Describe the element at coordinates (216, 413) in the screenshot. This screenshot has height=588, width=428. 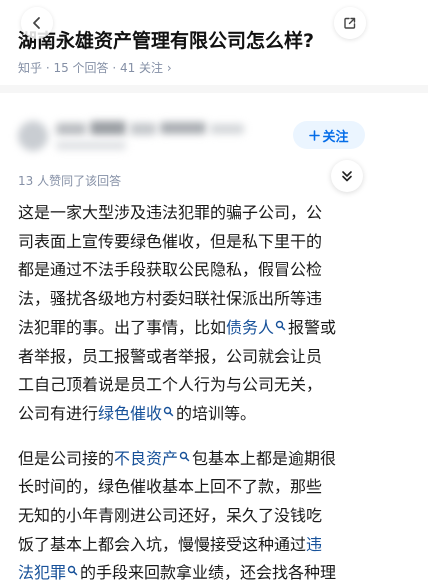
I see `text-segment: 的培训等。` at that location.